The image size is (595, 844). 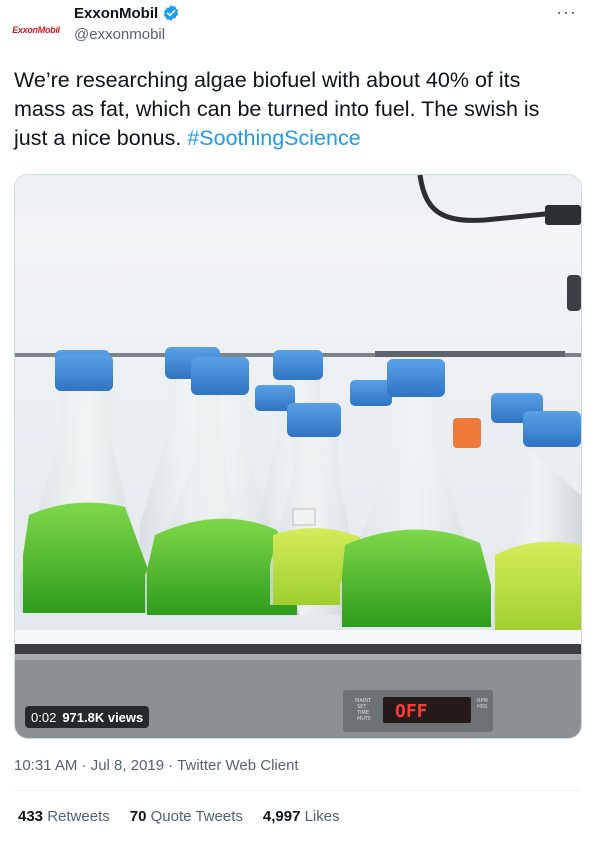 I want to click on likes-stat: 4,997 Likes, so click(x=301, y=816).